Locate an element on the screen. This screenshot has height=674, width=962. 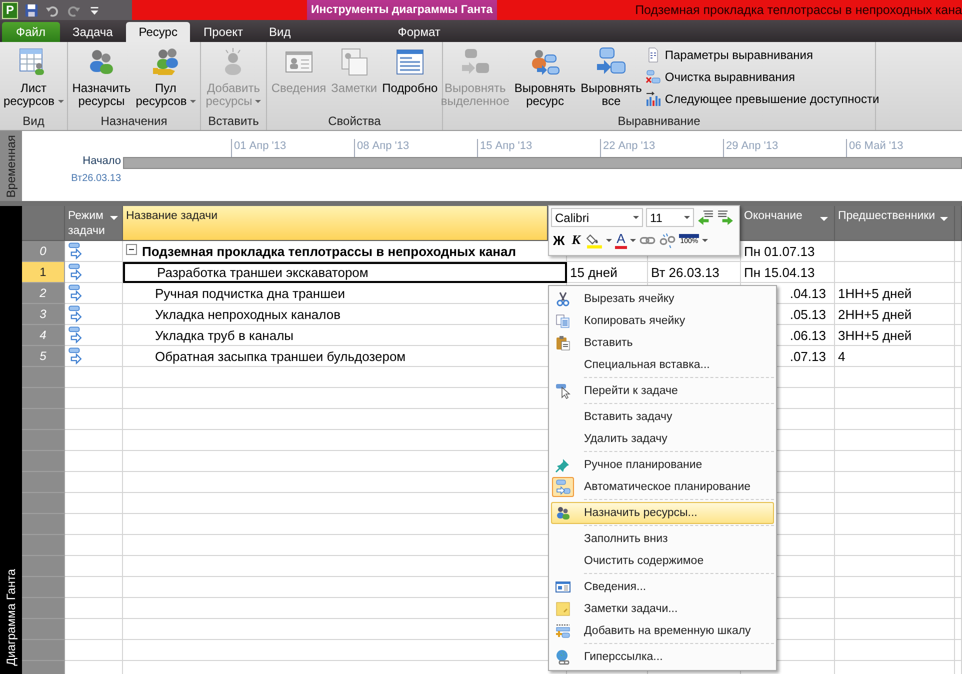
ribbon-button: Очистка выравнивания is located at coordinates (762, 77).